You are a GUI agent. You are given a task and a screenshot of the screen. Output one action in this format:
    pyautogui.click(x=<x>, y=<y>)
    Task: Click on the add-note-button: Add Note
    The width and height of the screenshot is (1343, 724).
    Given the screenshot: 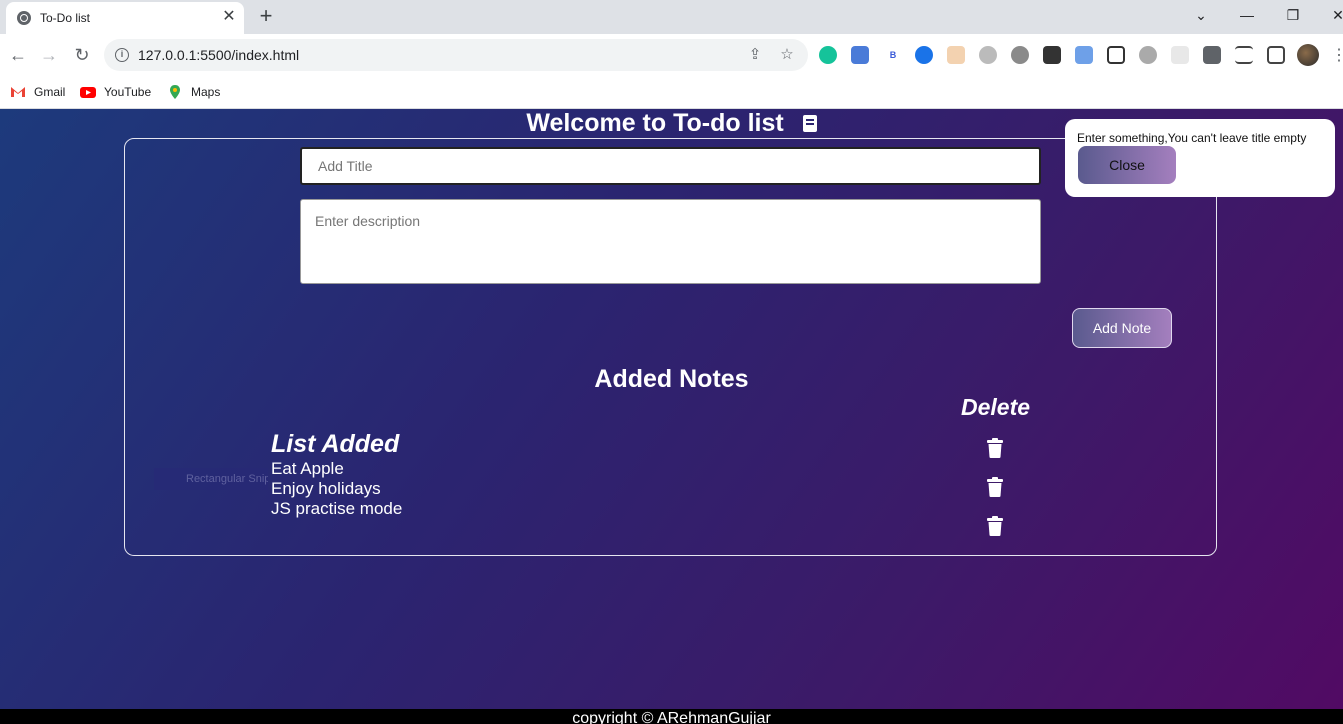 What is the action you would take?
    pyautogui.click(x=1122, y=328)
    